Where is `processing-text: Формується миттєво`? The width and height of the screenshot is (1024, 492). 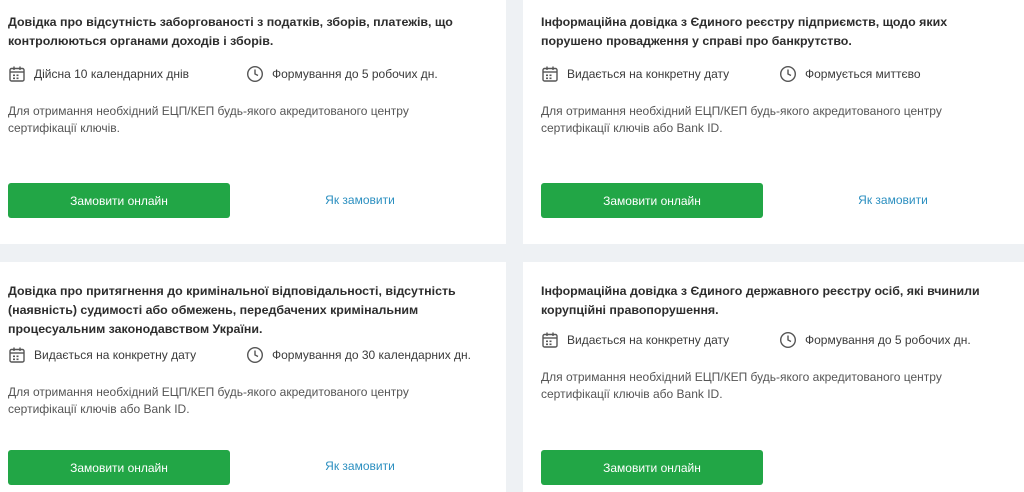 processing-text: Формується миттєво is located at coordinates (863, 74).